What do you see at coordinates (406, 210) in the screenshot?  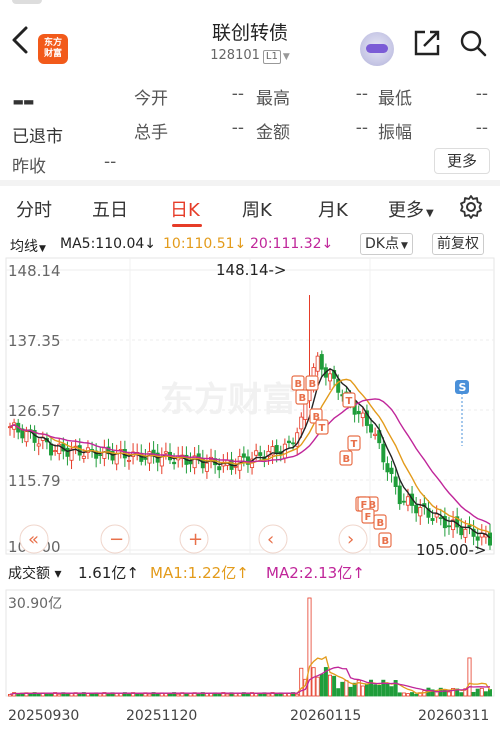 I see `tab-more-label: 更多` at bounding box center [406, 210].